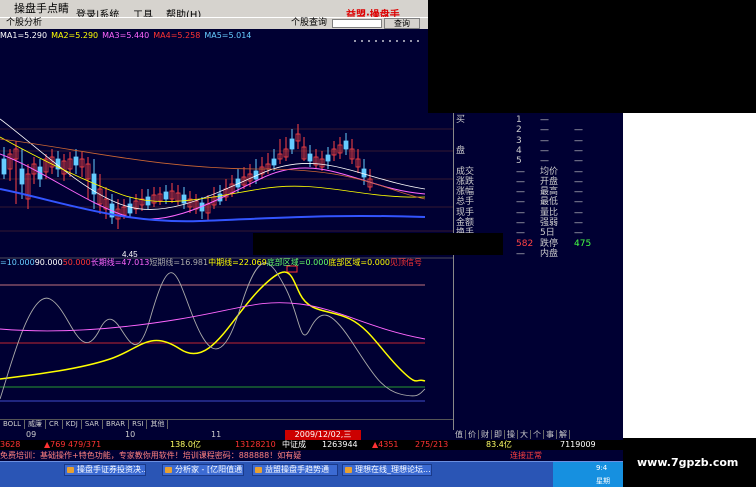 This screenshot has height=487, width=756. What do you see at coordinates (549, 253) in the screenshot?
I see `quote-cell: 内盘` at bounding box center [549, 253].